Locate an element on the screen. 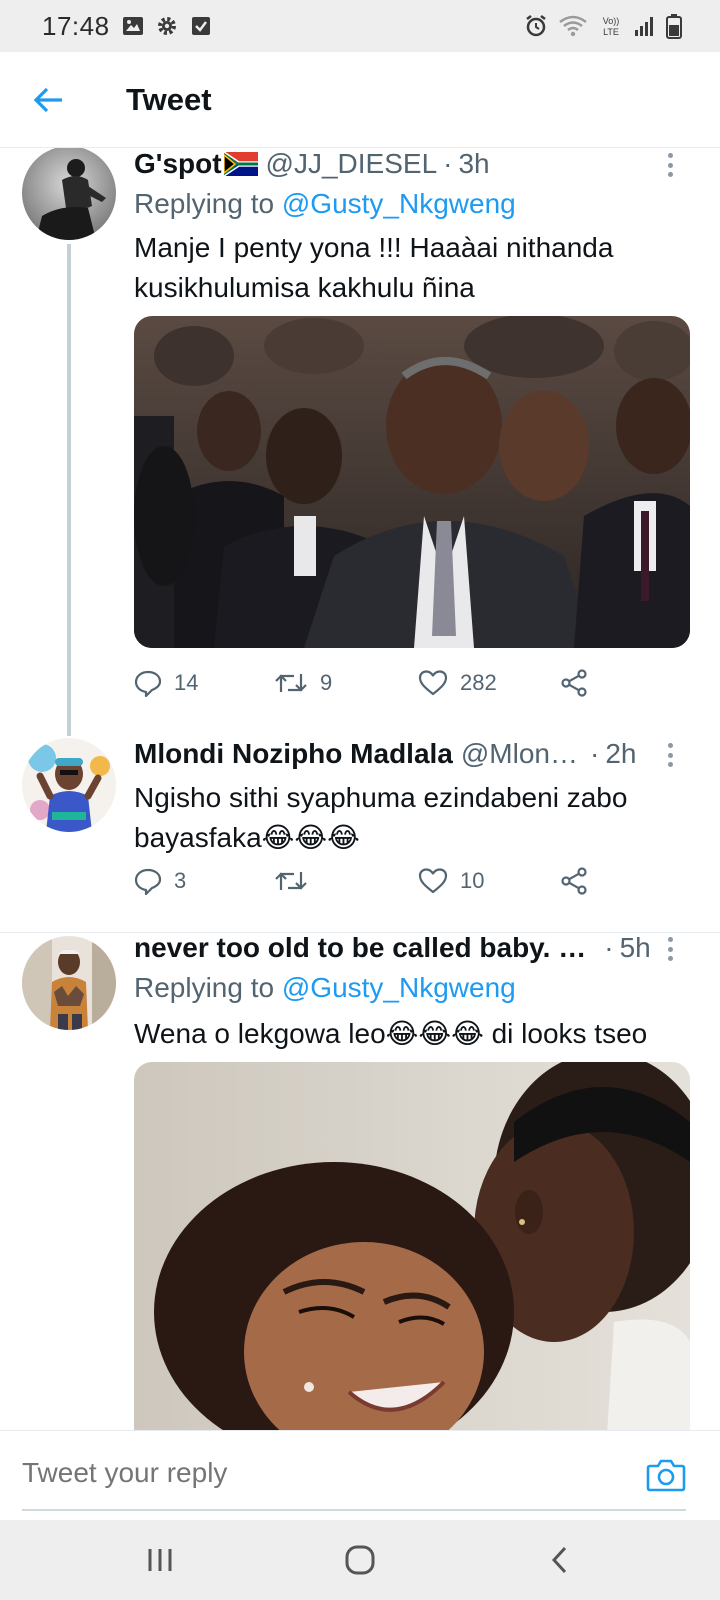  display-name: G'spot is located at coordinates (178, 164).